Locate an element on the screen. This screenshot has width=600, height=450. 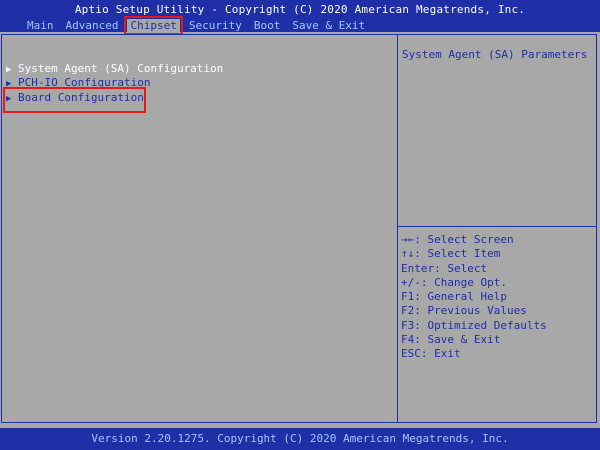
tab-main: Main is located at coordinates (40, 25).